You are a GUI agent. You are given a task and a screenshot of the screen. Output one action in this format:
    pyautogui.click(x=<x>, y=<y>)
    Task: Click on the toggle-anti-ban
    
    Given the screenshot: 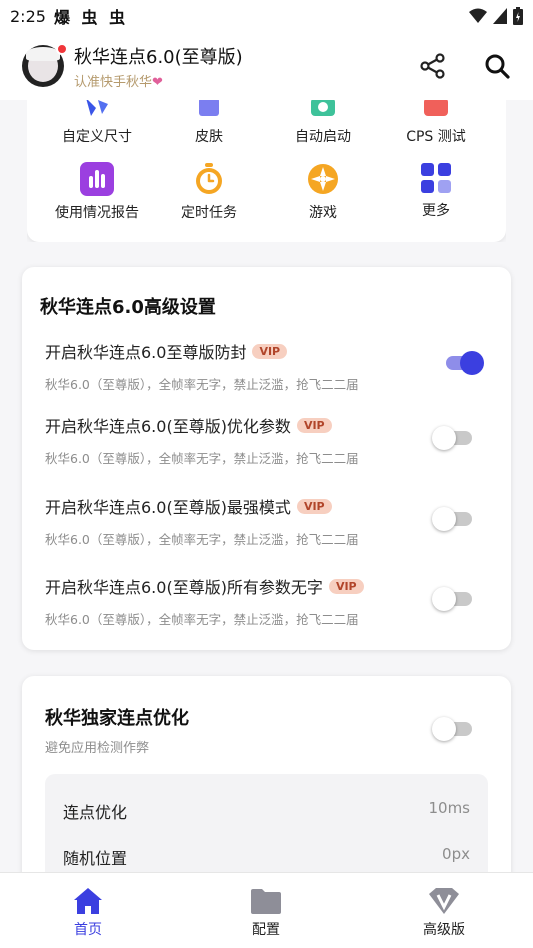 What is the action you would take?
    pyautogui.click(x=463, y=363)
    